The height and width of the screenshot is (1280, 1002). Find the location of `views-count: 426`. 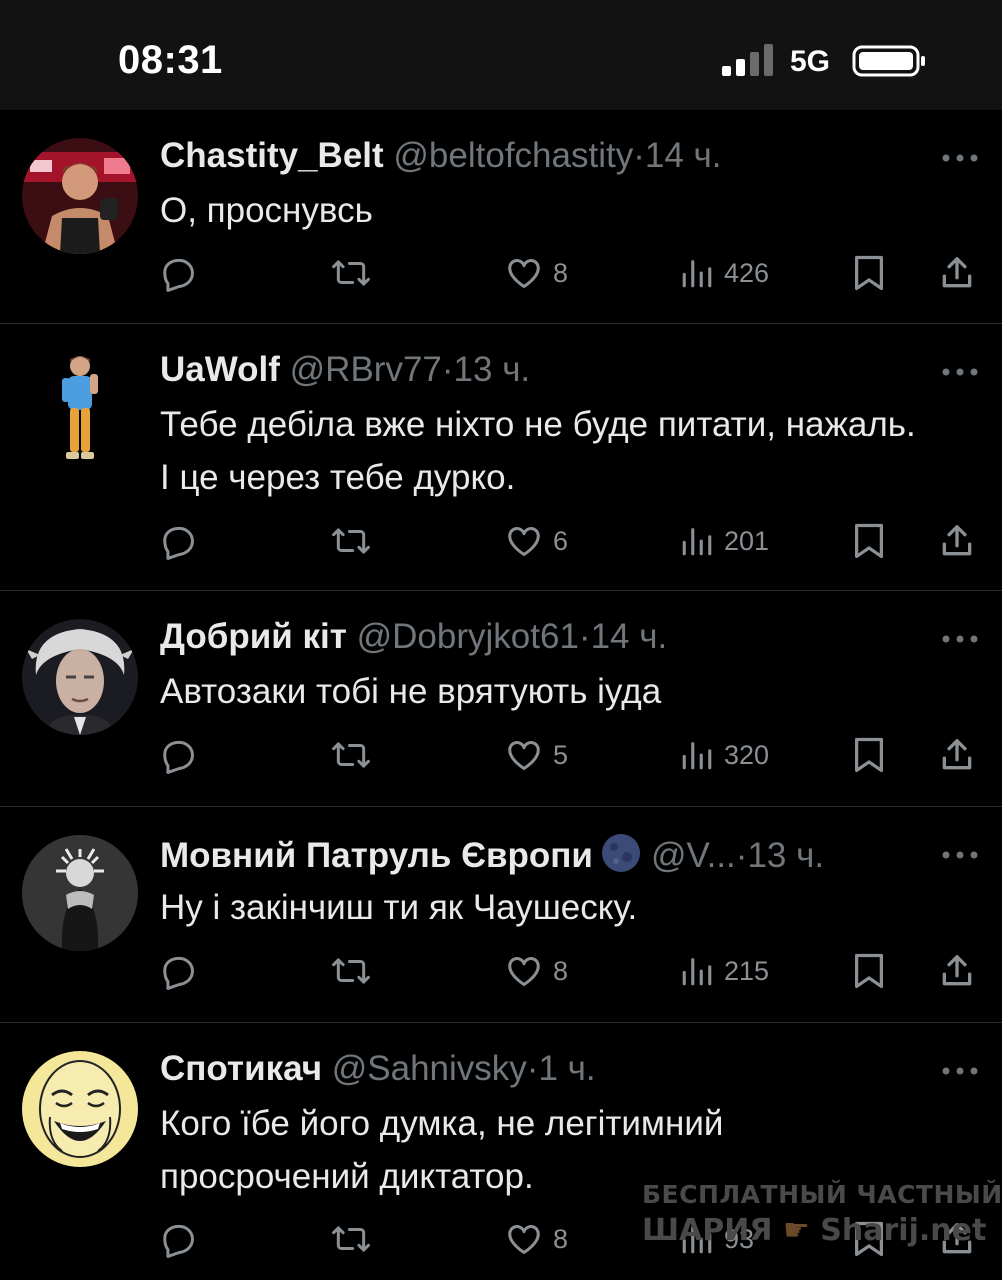

views-count: 426 is located at coordinates (747, 272).